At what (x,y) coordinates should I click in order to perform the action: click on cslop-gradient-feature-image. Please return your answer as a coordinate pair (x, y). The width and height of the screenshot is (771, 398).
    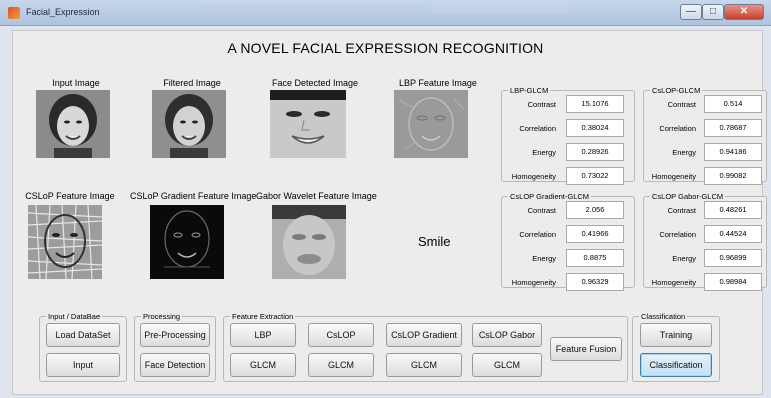
    Looking at the image, I should click on (187, 242).